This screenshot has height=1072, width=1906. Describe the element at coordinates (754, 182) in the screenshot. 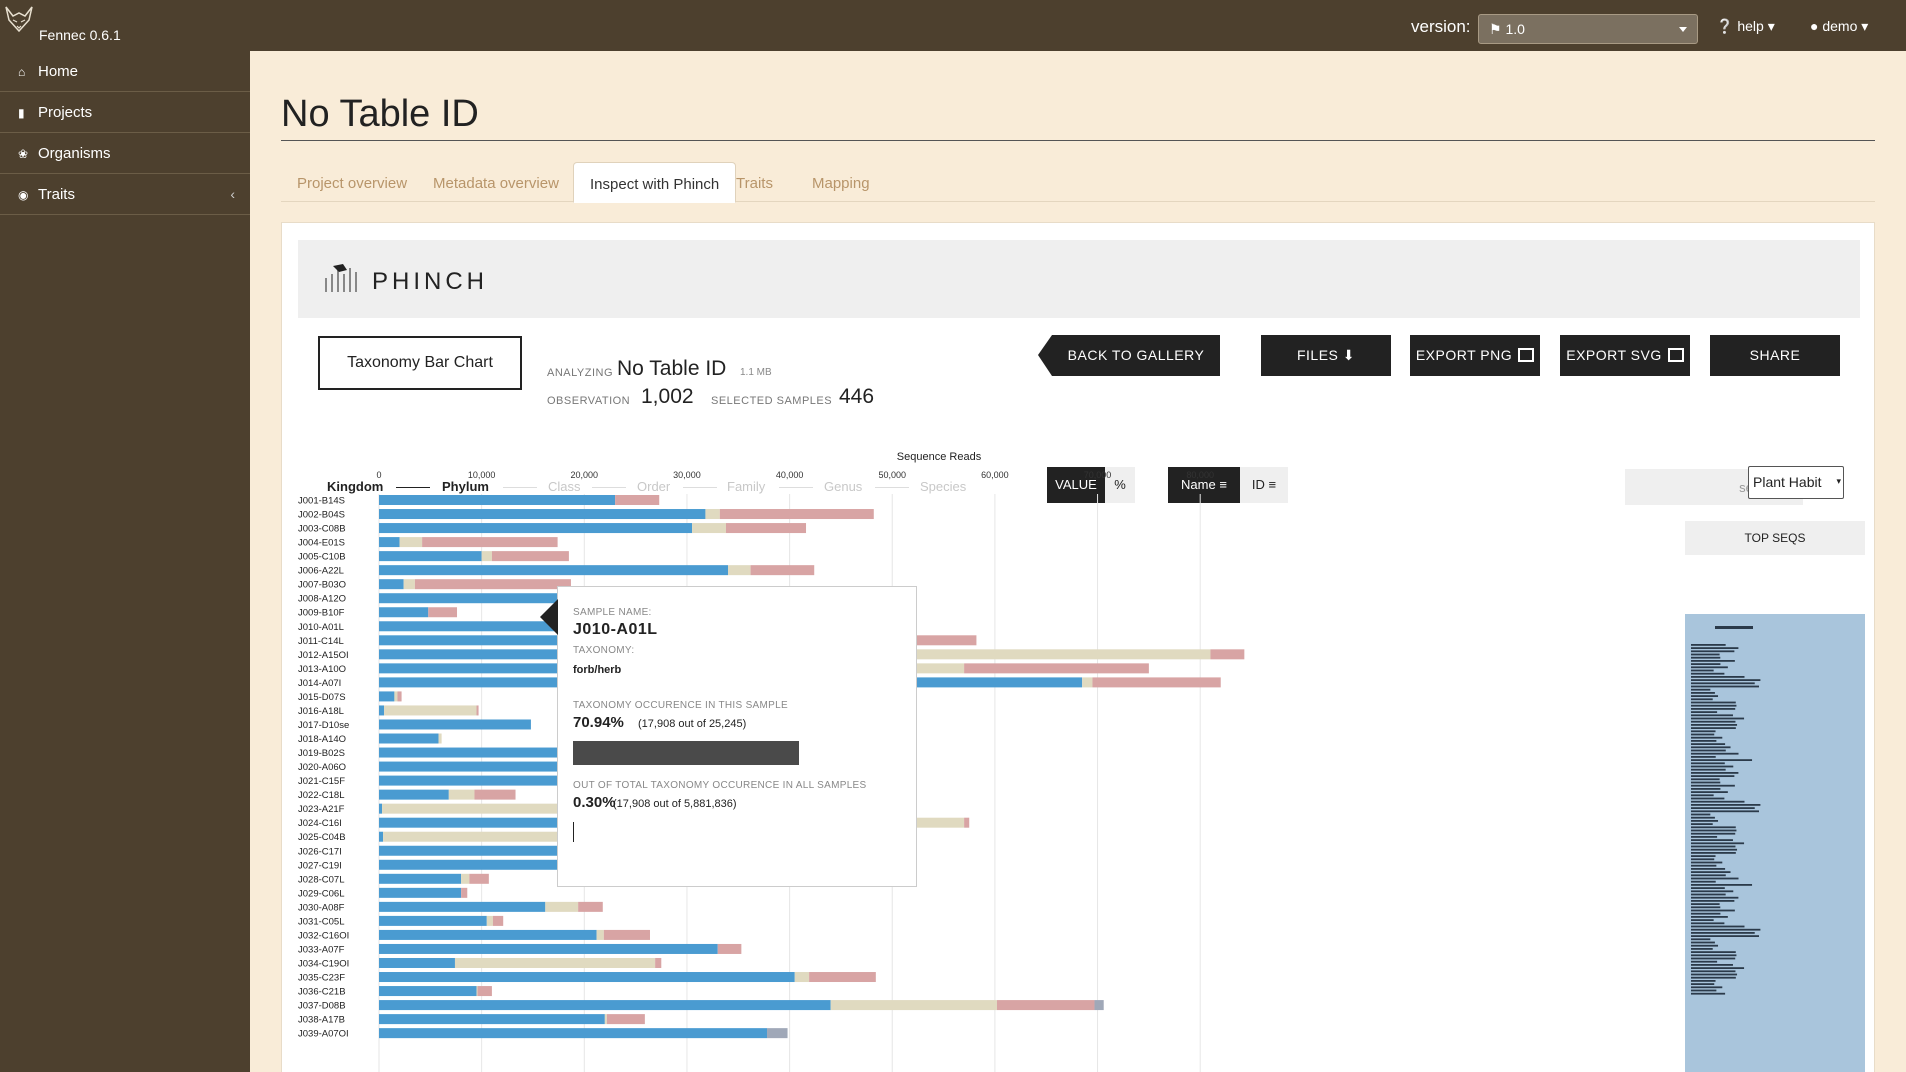

I see `tab-traits: Traits` at that location.